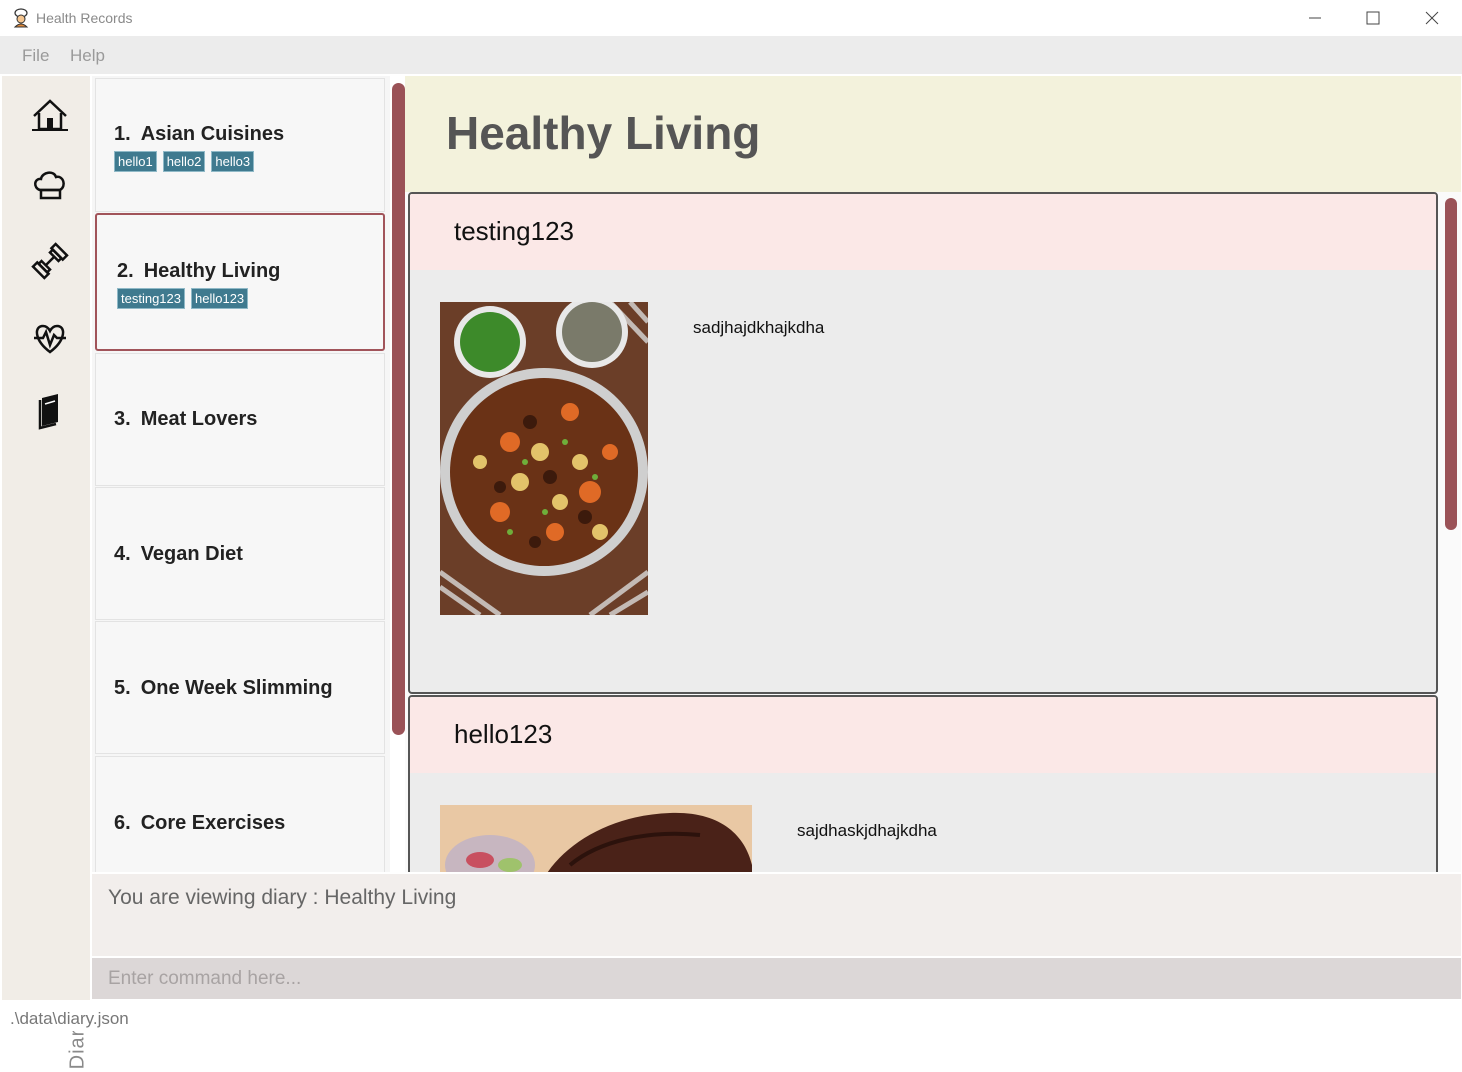  I want to click on close-button, so click(1432, 18).